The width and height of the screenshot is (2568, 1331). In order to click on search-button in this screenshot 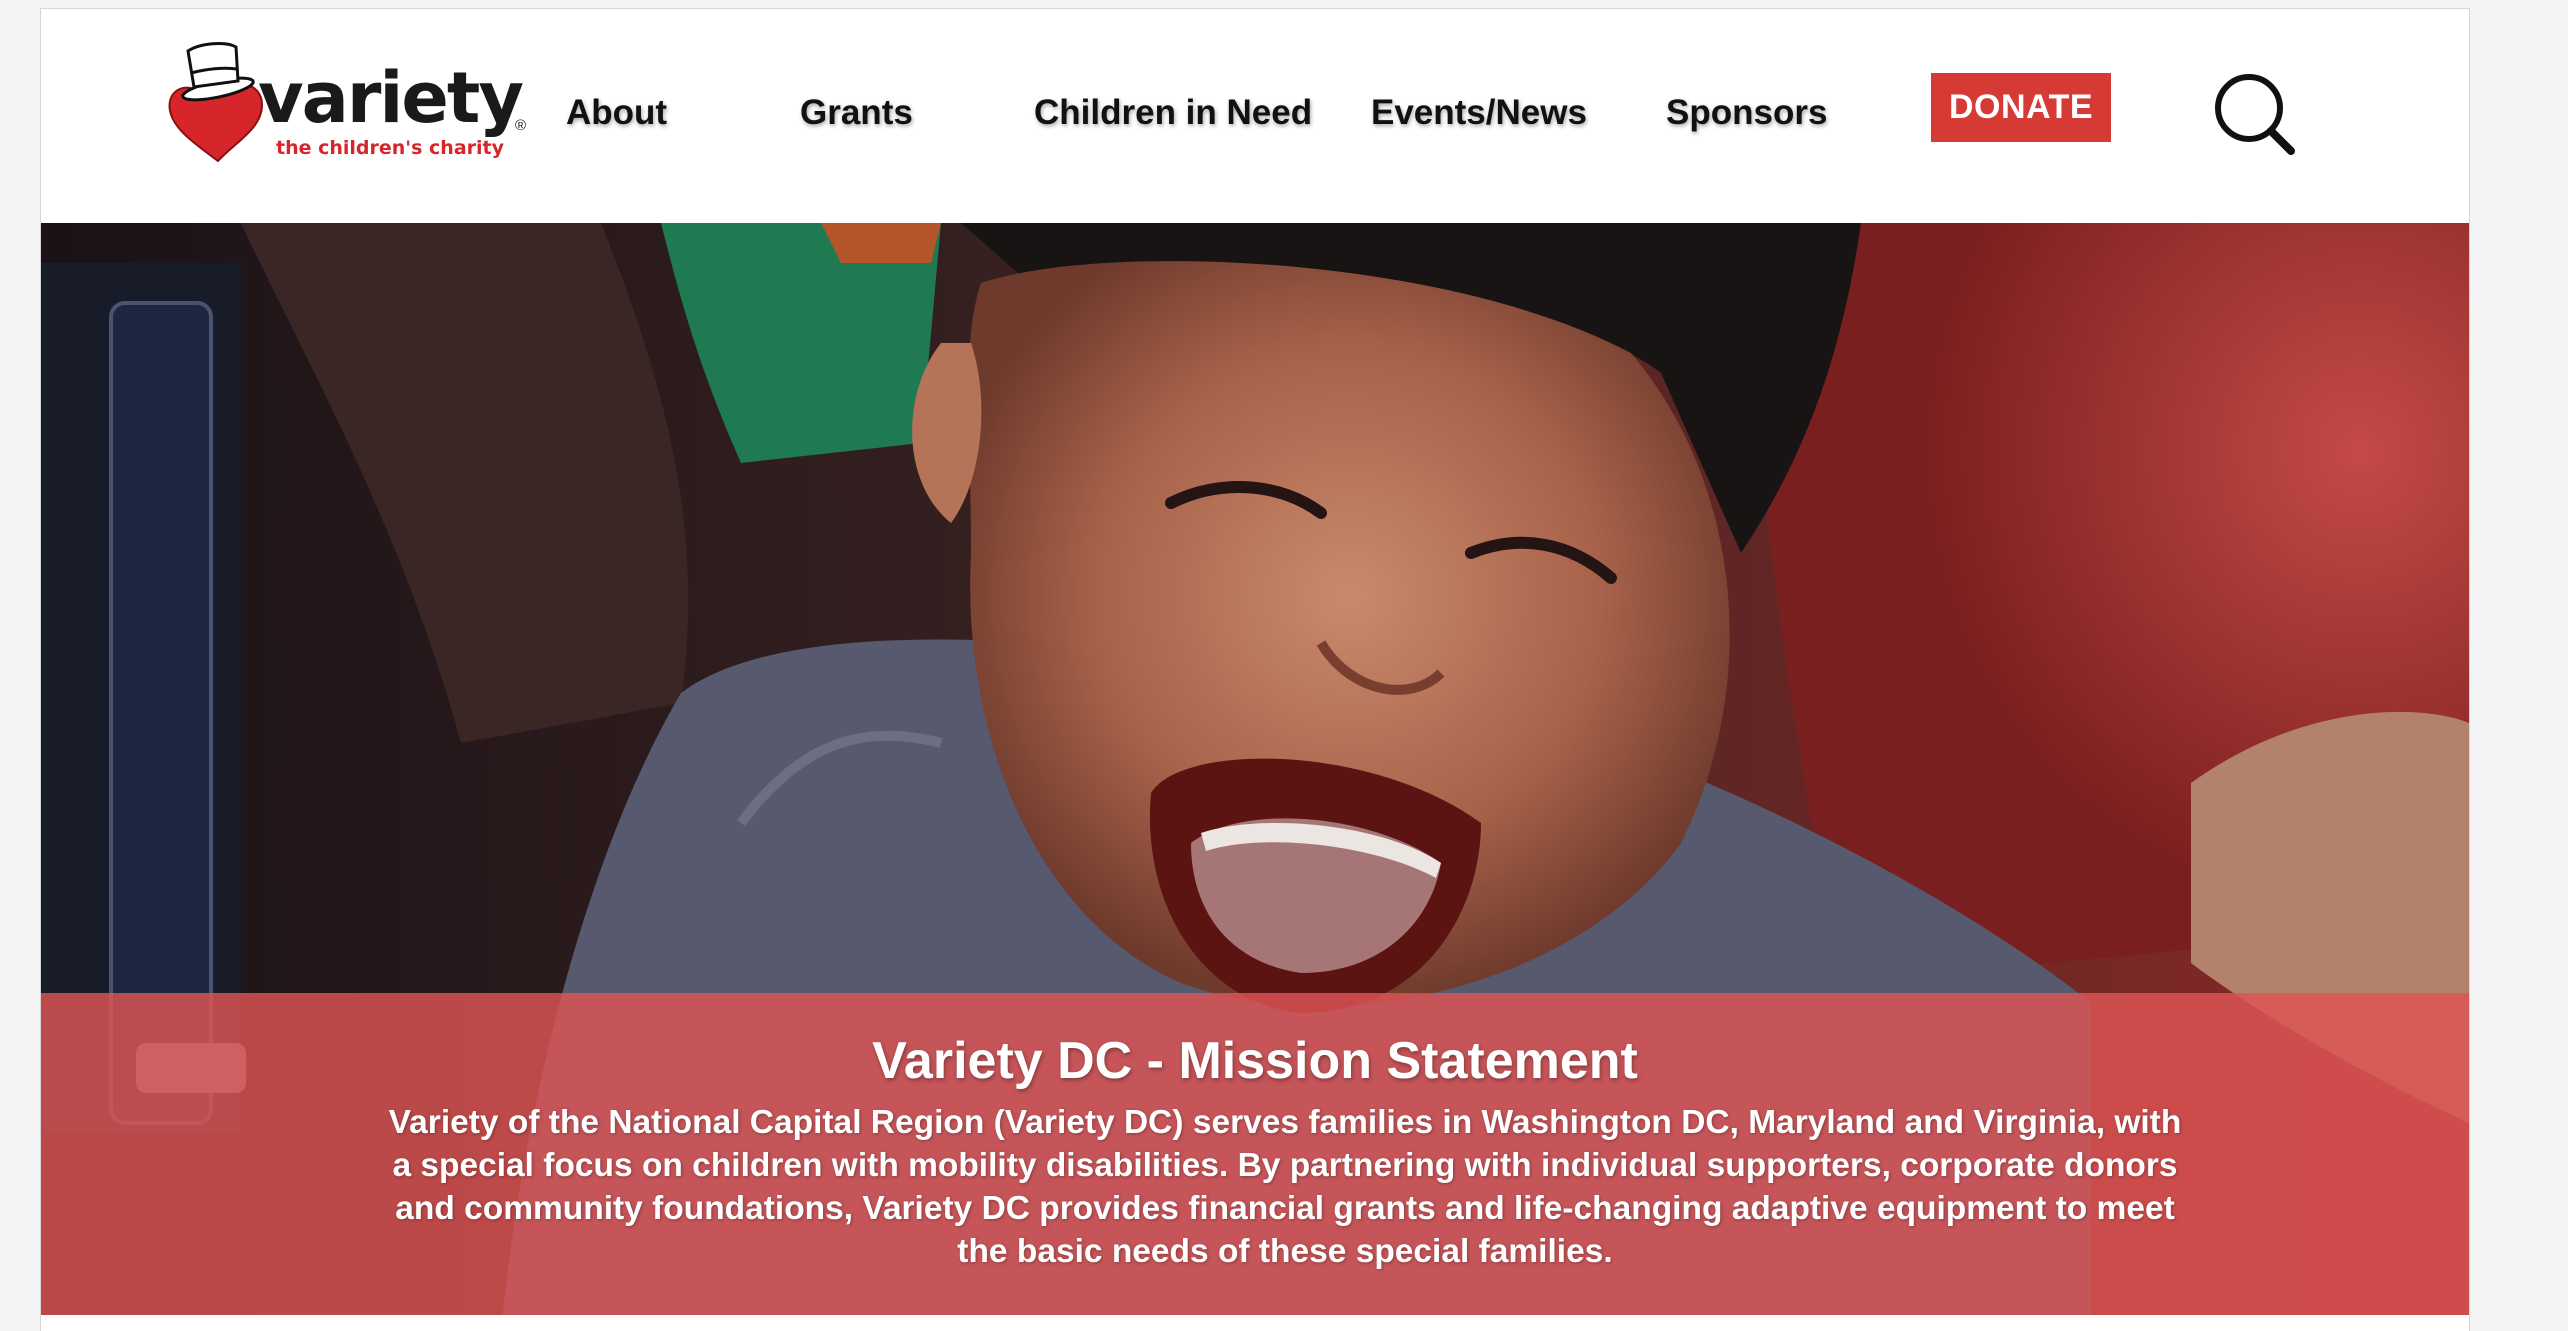, I will do `click(2256, 116)`.